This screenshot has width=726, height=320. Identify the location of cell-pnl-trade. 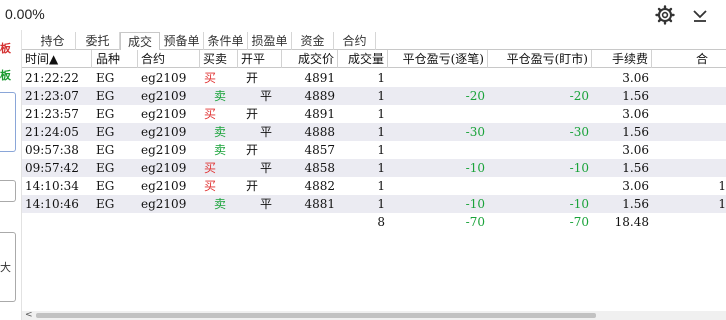
(438, 78).